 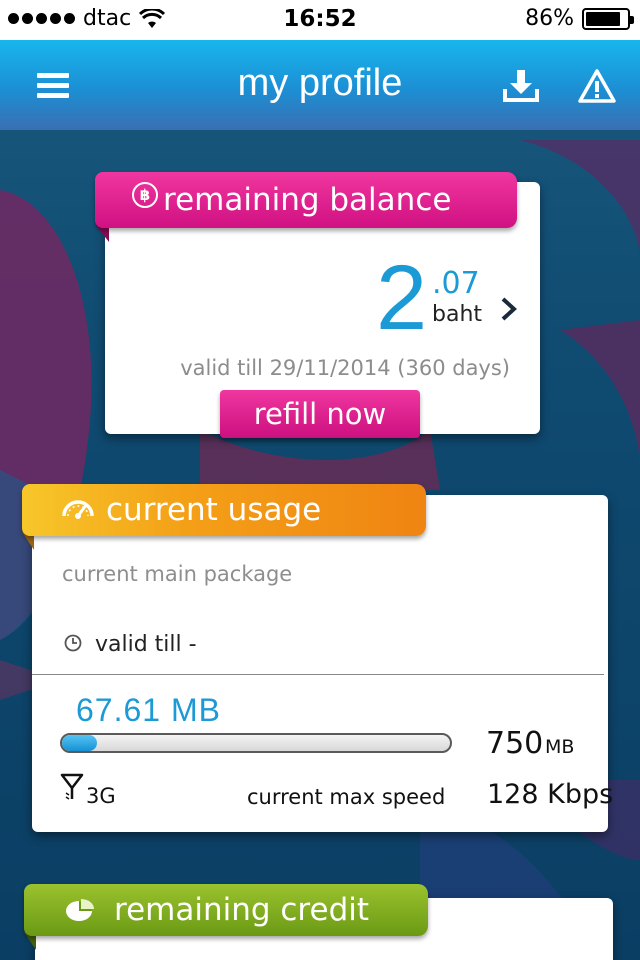 What do you see at coordinates (320, 414) in the screenshot?
I see `refill-now-button: refill now` at bounding box center [320, 414].